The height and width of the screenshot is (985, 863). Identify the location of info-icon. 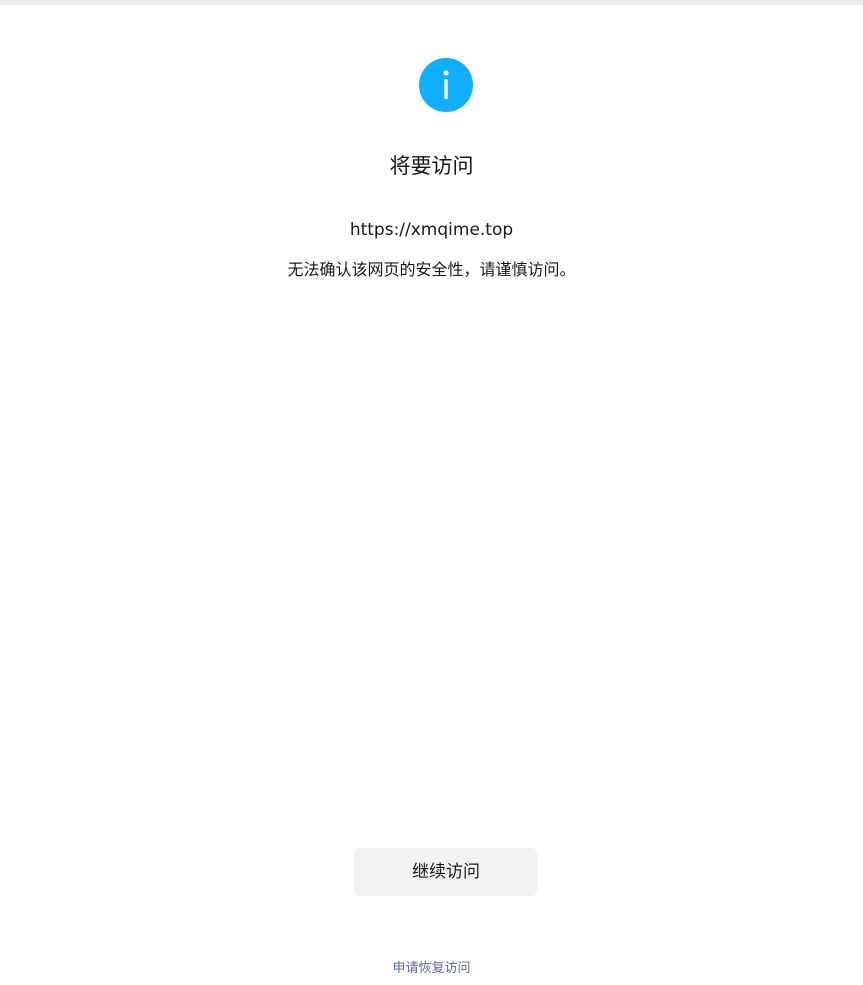
(446, 85).